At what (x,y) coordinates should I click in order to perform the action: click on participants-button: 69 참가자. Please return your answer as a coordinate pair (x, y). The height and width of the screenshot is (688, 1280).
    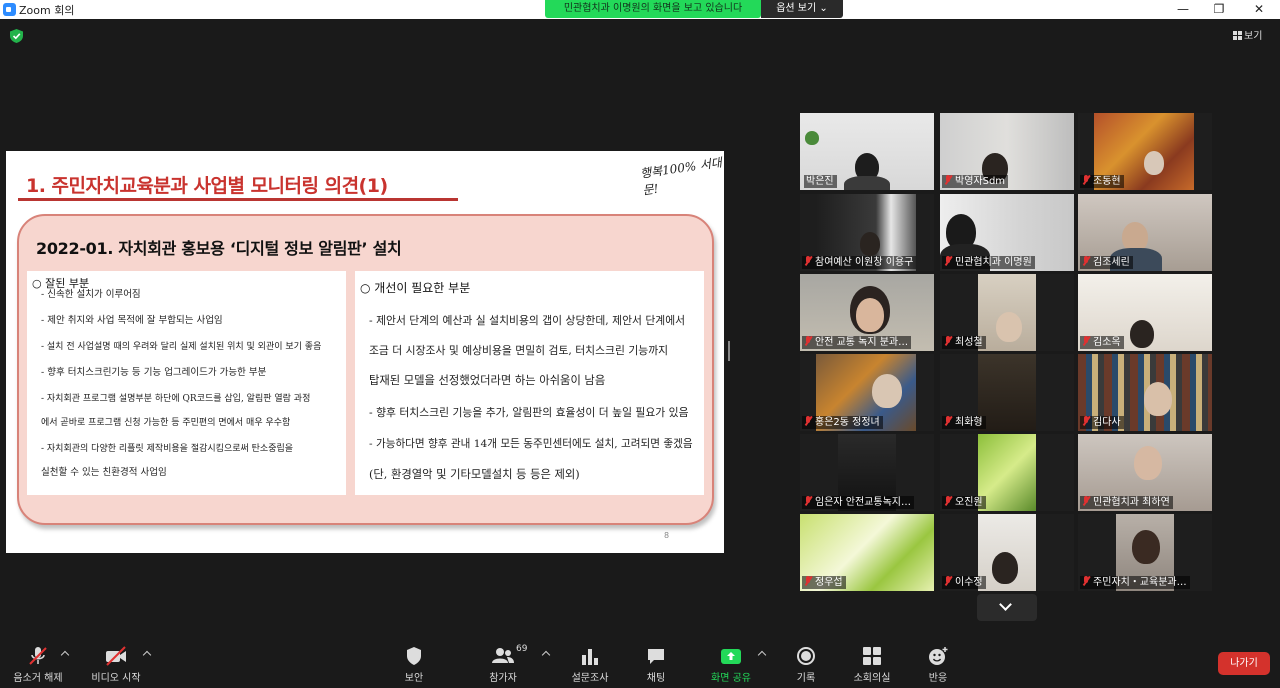
    Looking at the image, I should click on (504, 665).